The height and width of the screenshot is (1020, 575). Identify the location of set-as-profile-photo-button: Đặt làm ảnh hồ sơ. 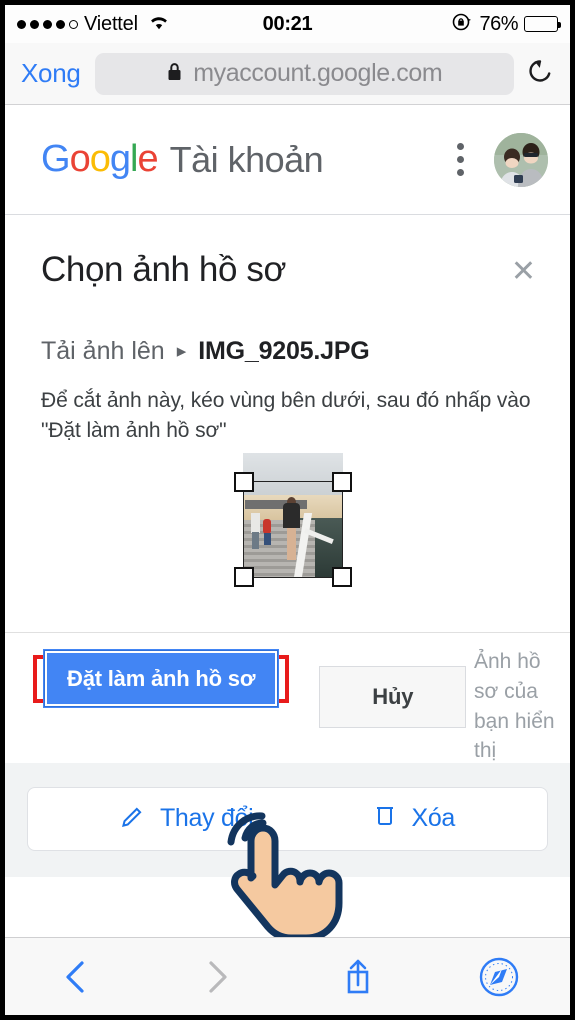
(161, 678).